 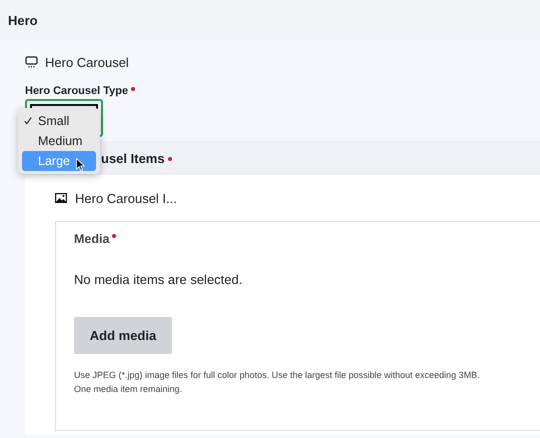 I want to click on help-text: One media item remaining., so click(x=129, y=389).